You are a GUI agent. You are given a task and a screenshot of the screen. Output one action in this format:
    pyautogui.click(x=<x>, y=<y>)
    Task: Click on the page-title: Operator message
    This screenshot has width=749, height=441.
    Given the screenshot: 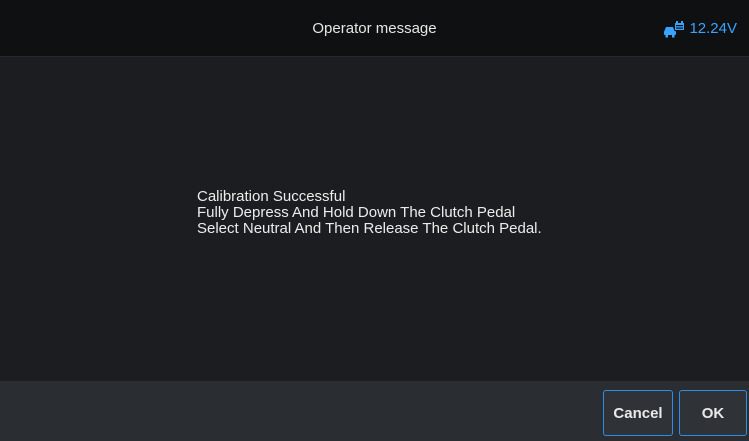 What is the action you would take?
    pyautogui.click(x=374, y=28)
    